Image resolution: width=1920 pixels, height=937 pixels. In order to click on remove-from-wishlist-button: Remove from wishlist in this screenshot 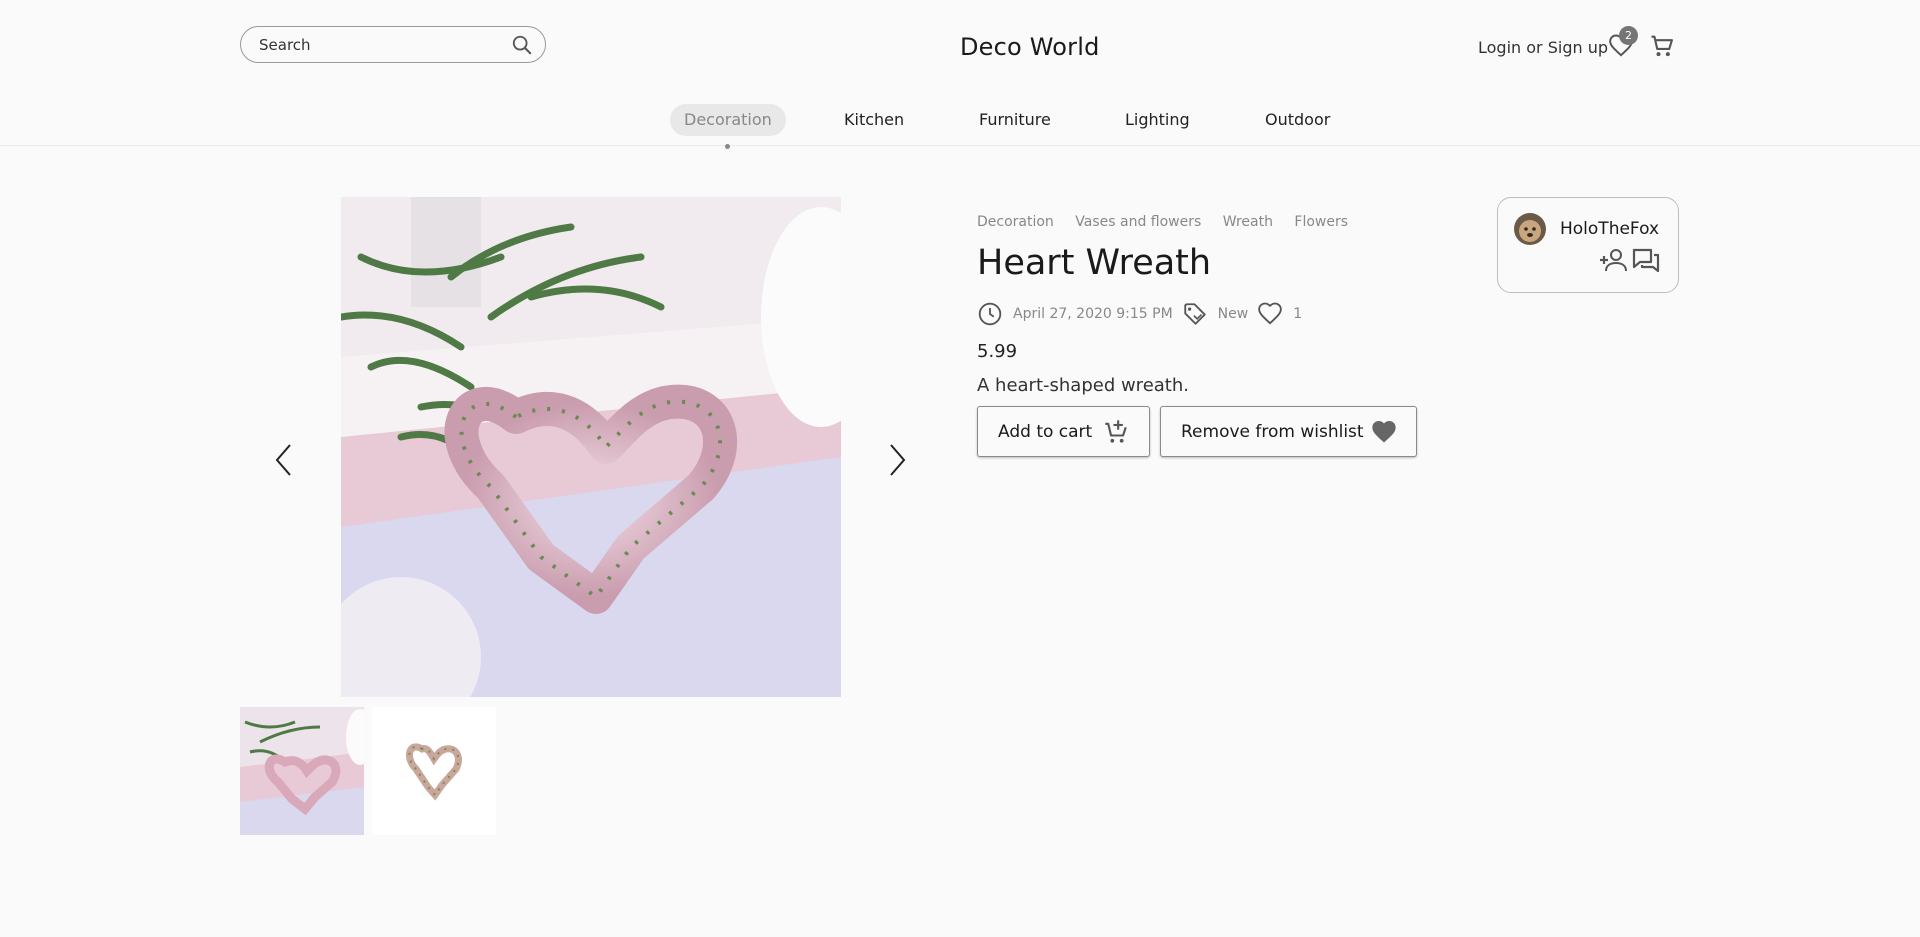, I will do `click(1288, 431)`.